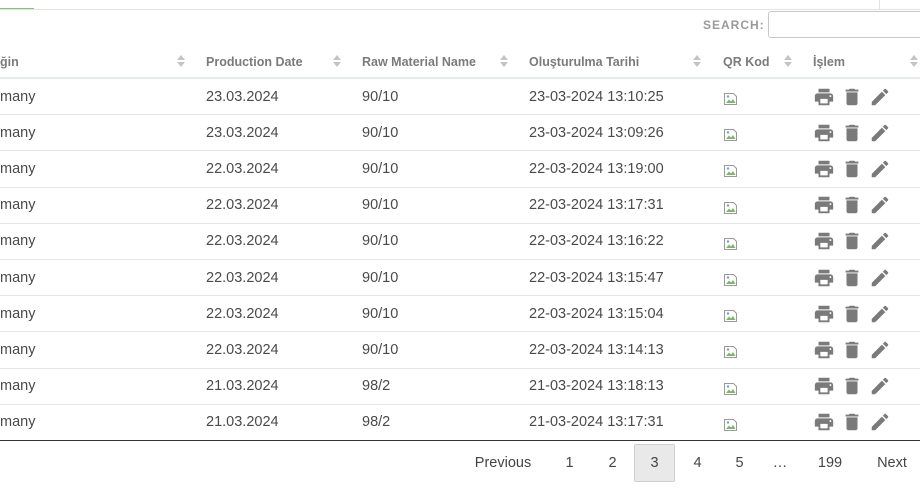 This screenshot has width=920, height=492. Describe the element at coordinates (612, 463) in the screenshot. I see `pagination-page: 2` at that location.